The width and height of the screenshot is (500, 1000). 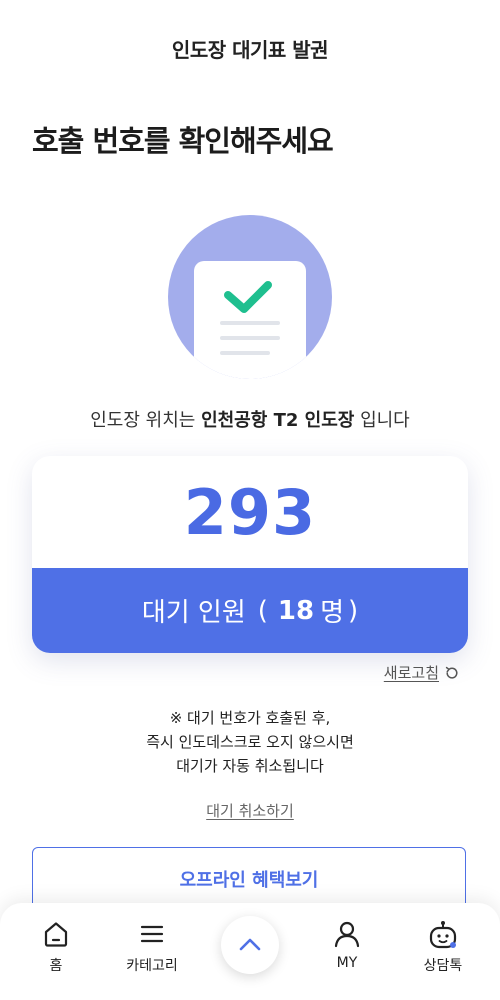 I want to click on cancel-queue-row: 대기 취소하기, so click(x=250, y=810).